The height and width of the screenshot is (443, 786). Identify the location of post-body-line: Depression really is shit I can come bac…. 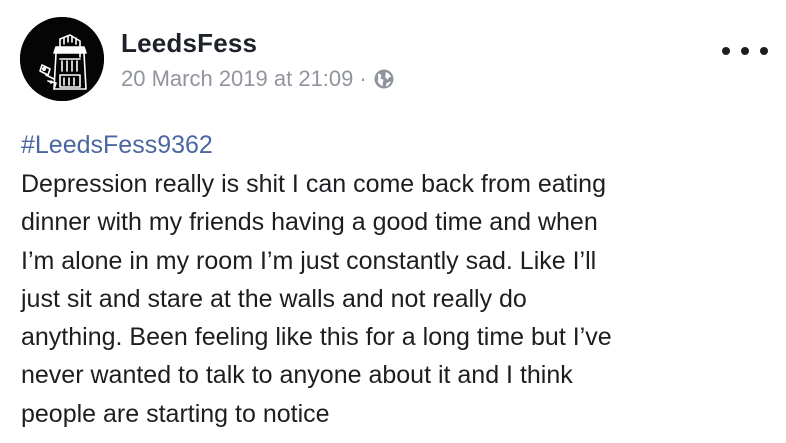
(313, 184).